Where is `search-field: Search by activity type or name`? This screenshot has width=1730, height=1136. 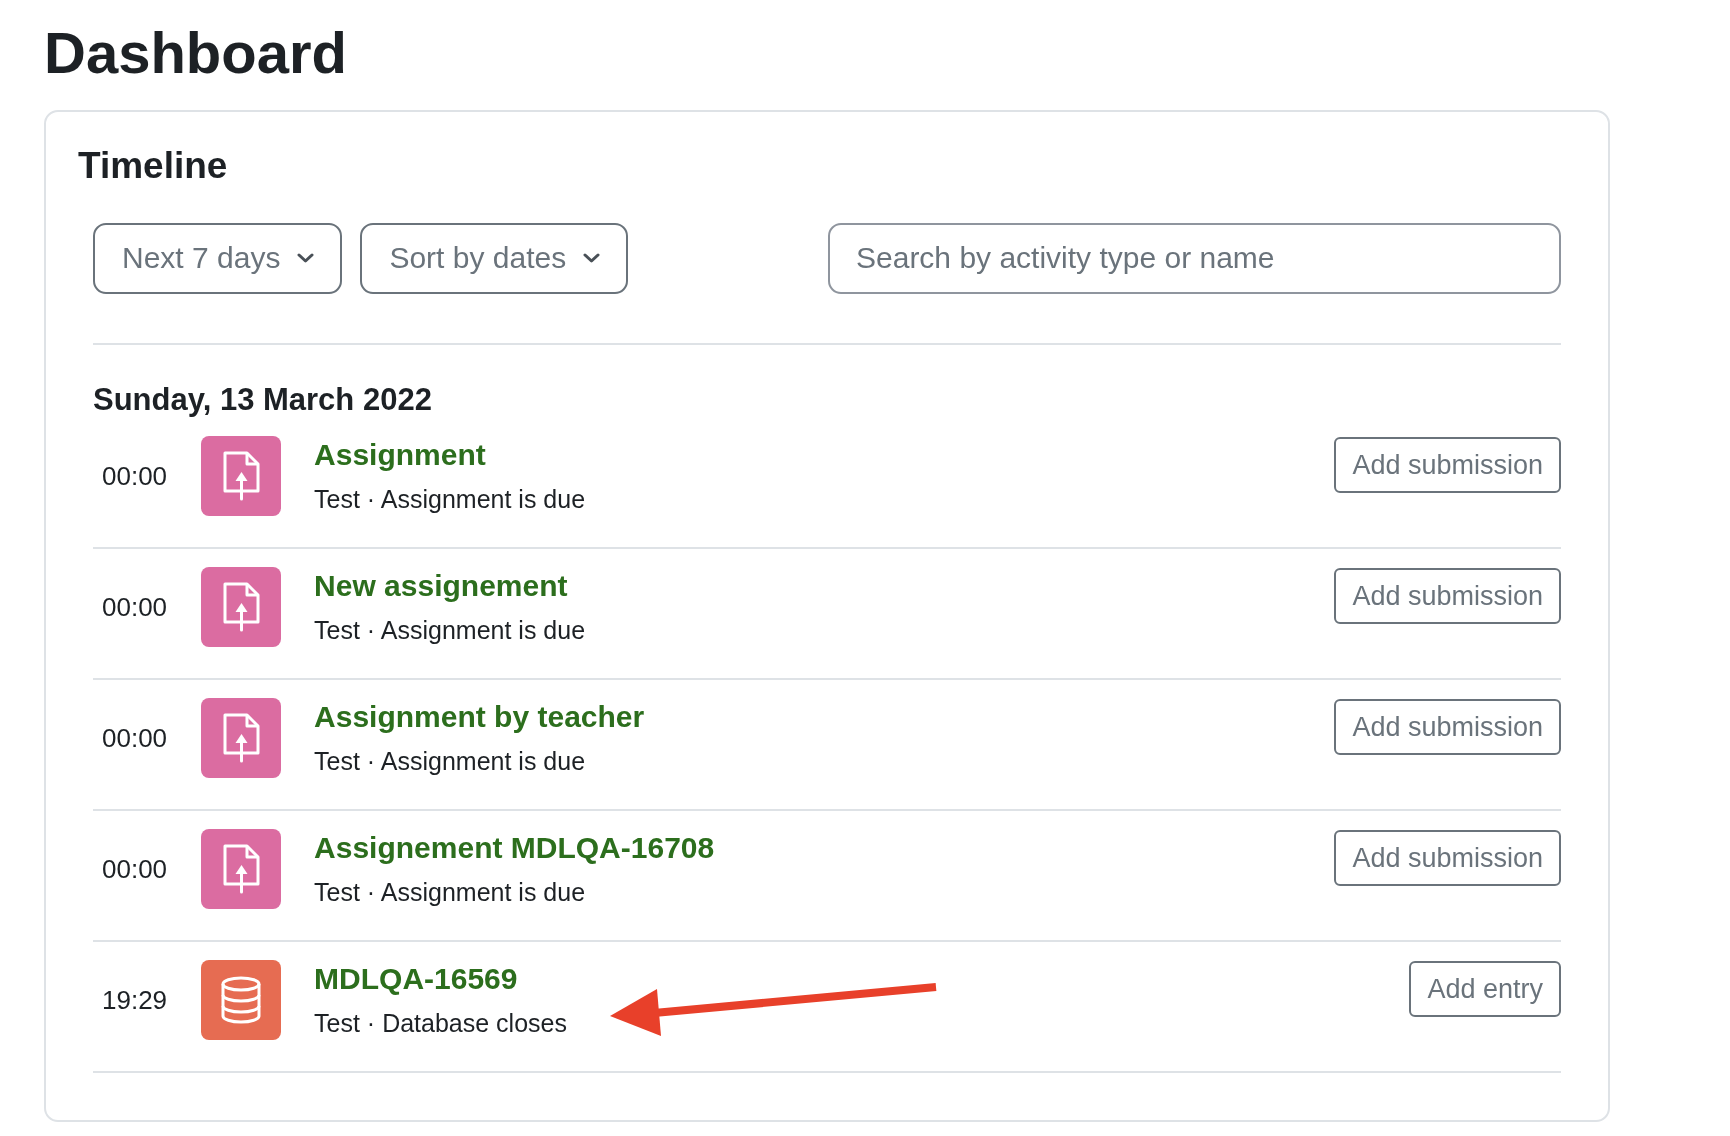
search-field: Search by activity type or name is located at coordinates (1194, 258).